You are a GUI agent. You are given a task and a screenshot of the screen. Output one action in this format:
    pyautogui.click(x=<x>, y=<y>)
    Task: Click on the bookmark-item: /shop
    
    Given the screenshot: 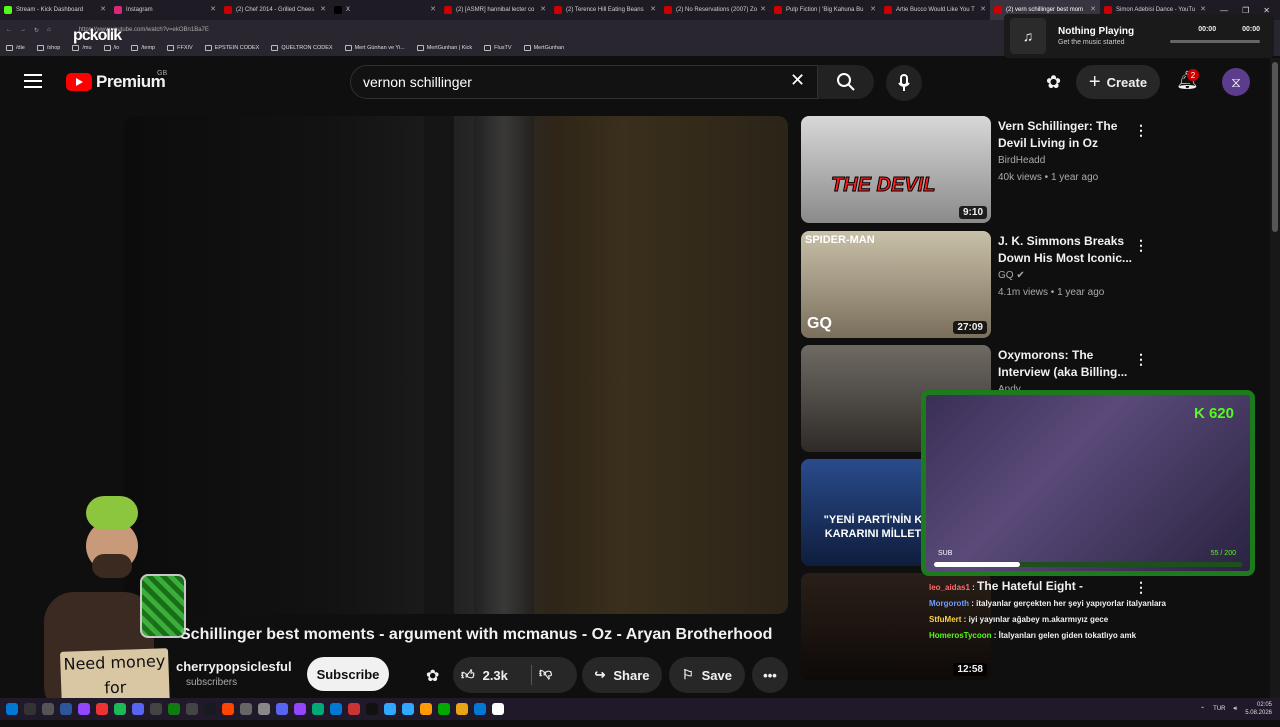 What is the action you would take?
    pyautogui.click(x=48, y=48)
    